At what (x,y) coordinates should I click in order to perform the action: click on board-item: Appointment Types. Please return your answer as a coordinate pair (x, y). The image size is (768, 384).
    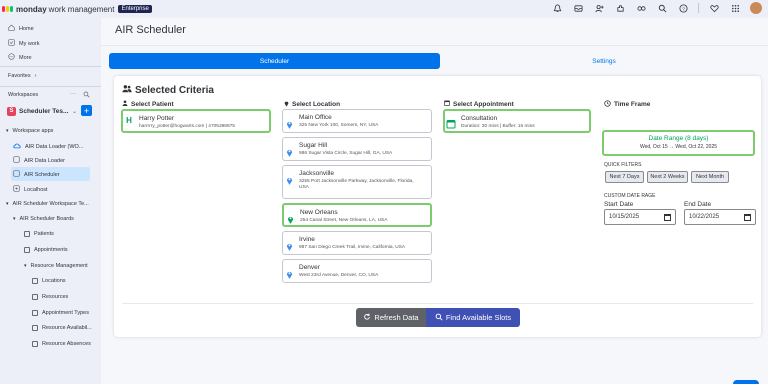
    Looking at the image, I should click on (60, 313).